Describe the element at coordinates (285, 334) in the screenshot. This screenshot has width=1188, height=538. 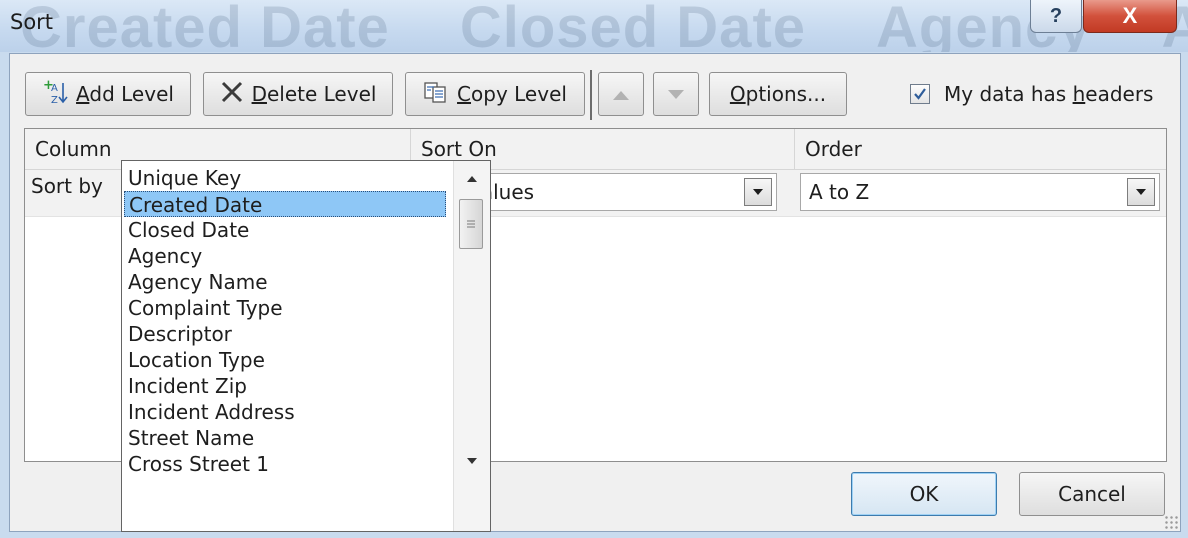
I see `list-item: Descriptor` at that location.